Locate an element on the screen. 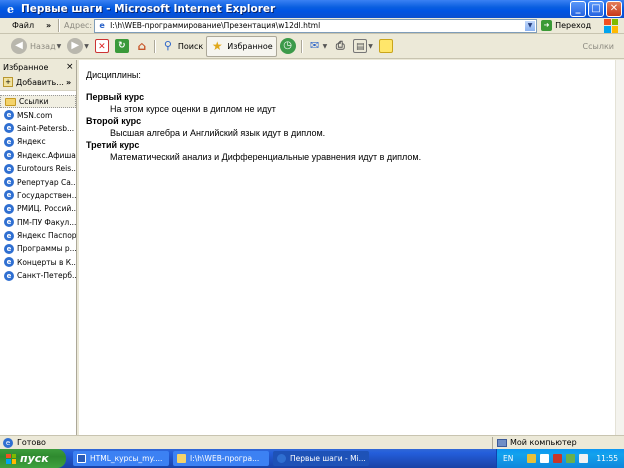  antivirus-icon is located at coordinates (558, 458).